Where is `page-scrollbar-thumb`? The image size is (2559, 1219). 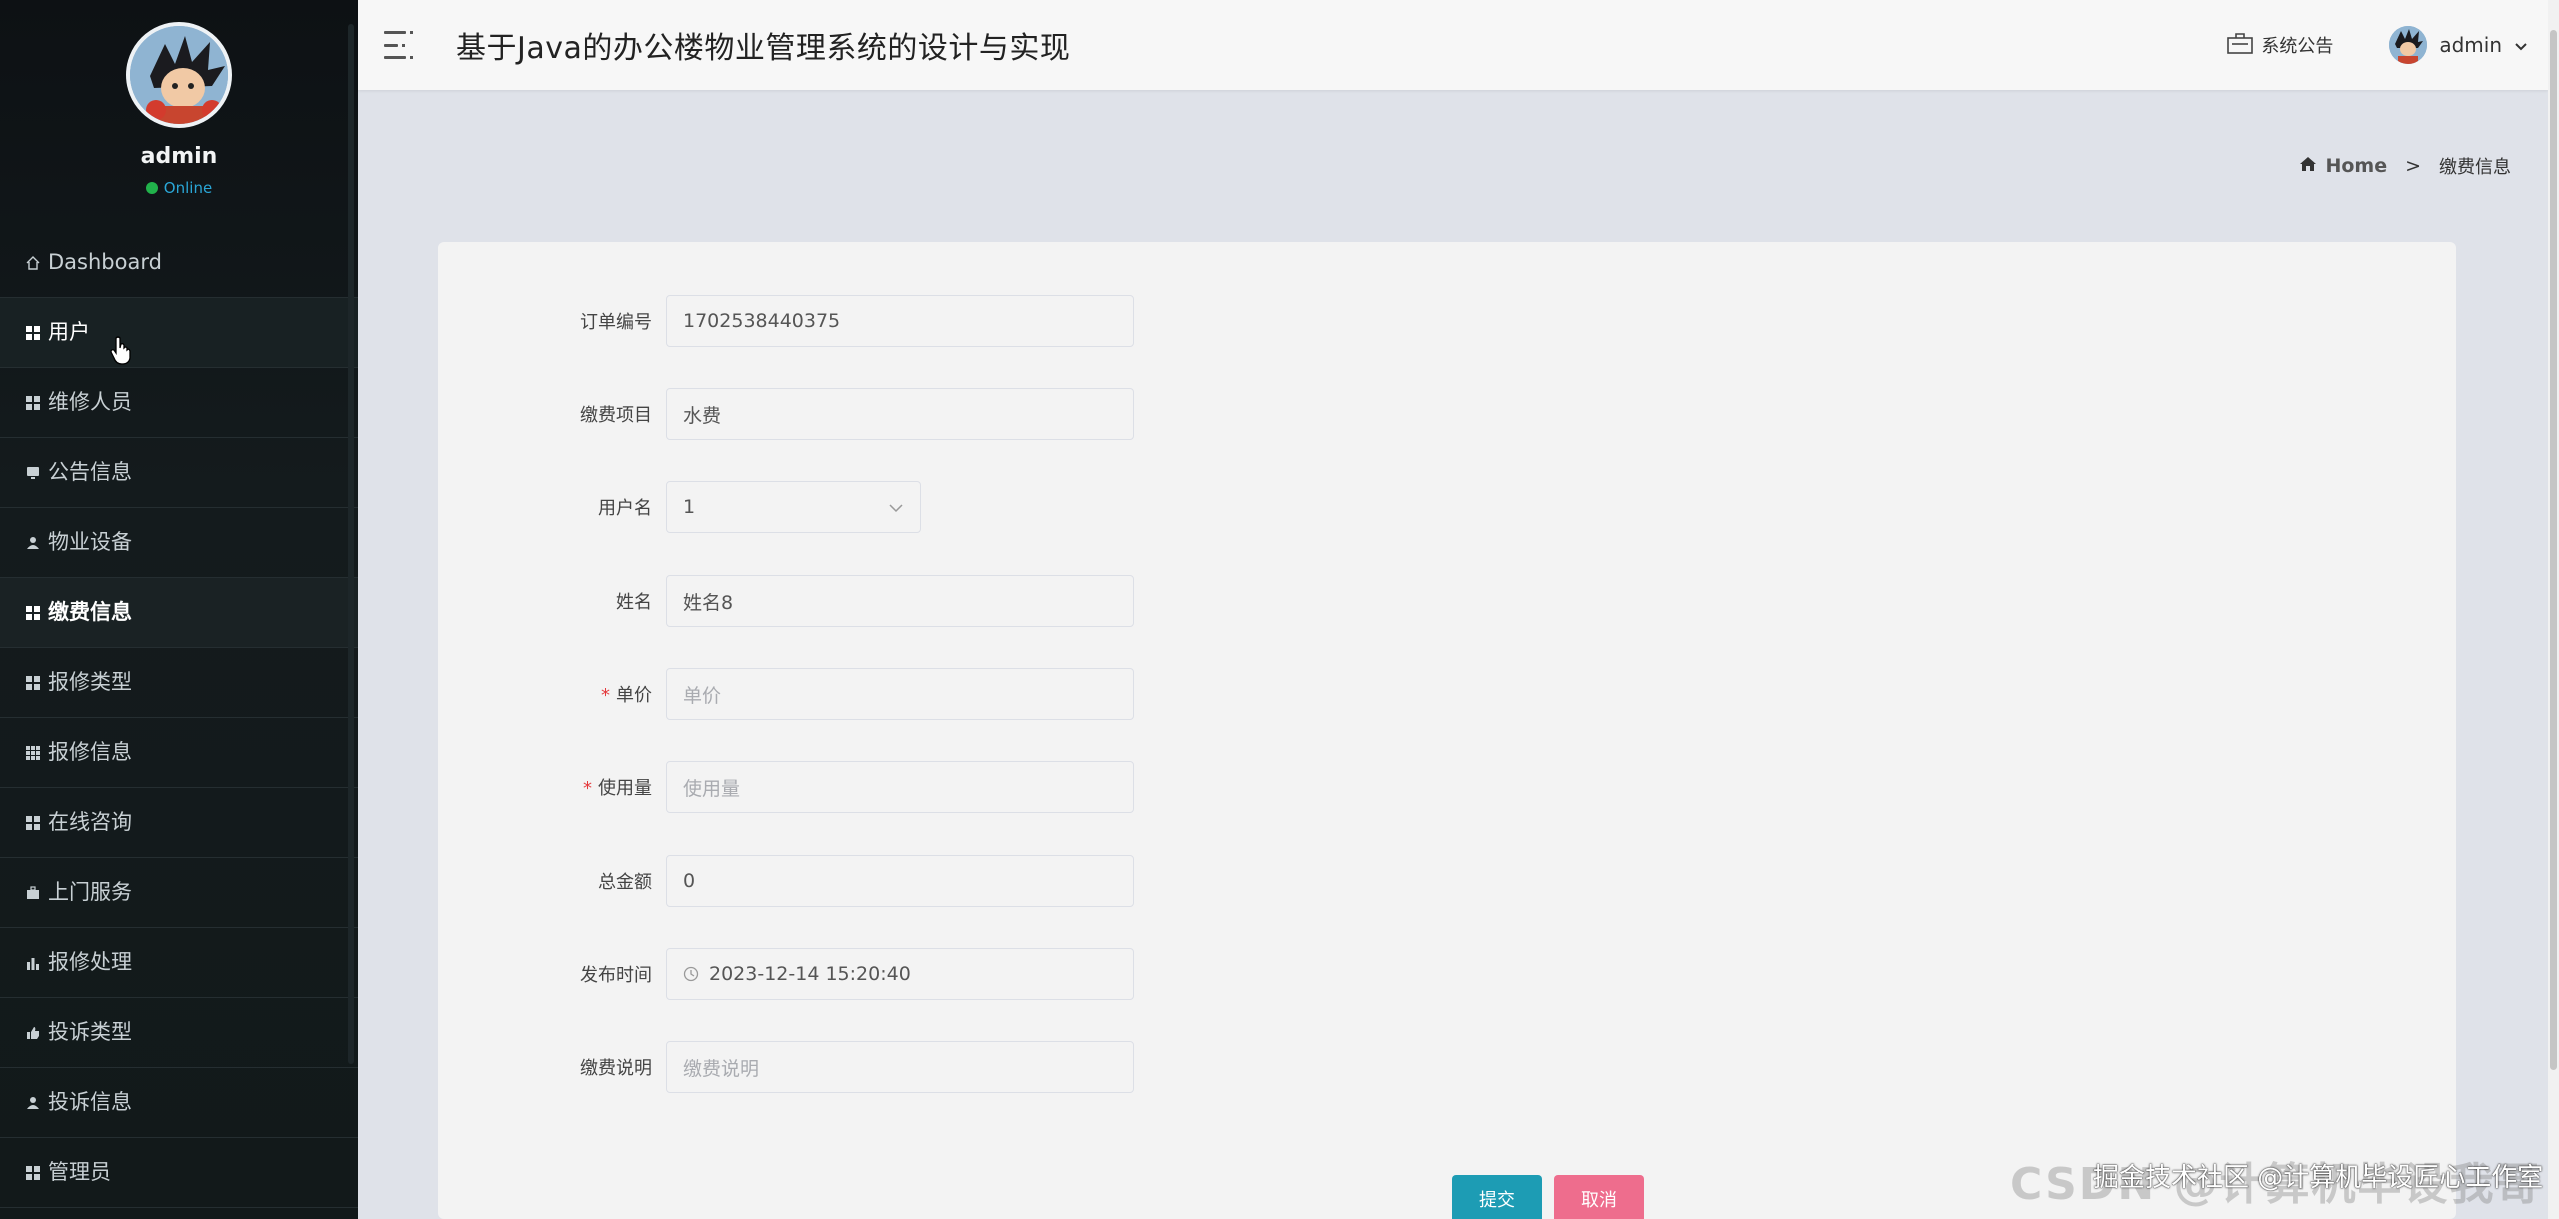 page-scrollbar-thumb is located at coordinates (2553, 550).